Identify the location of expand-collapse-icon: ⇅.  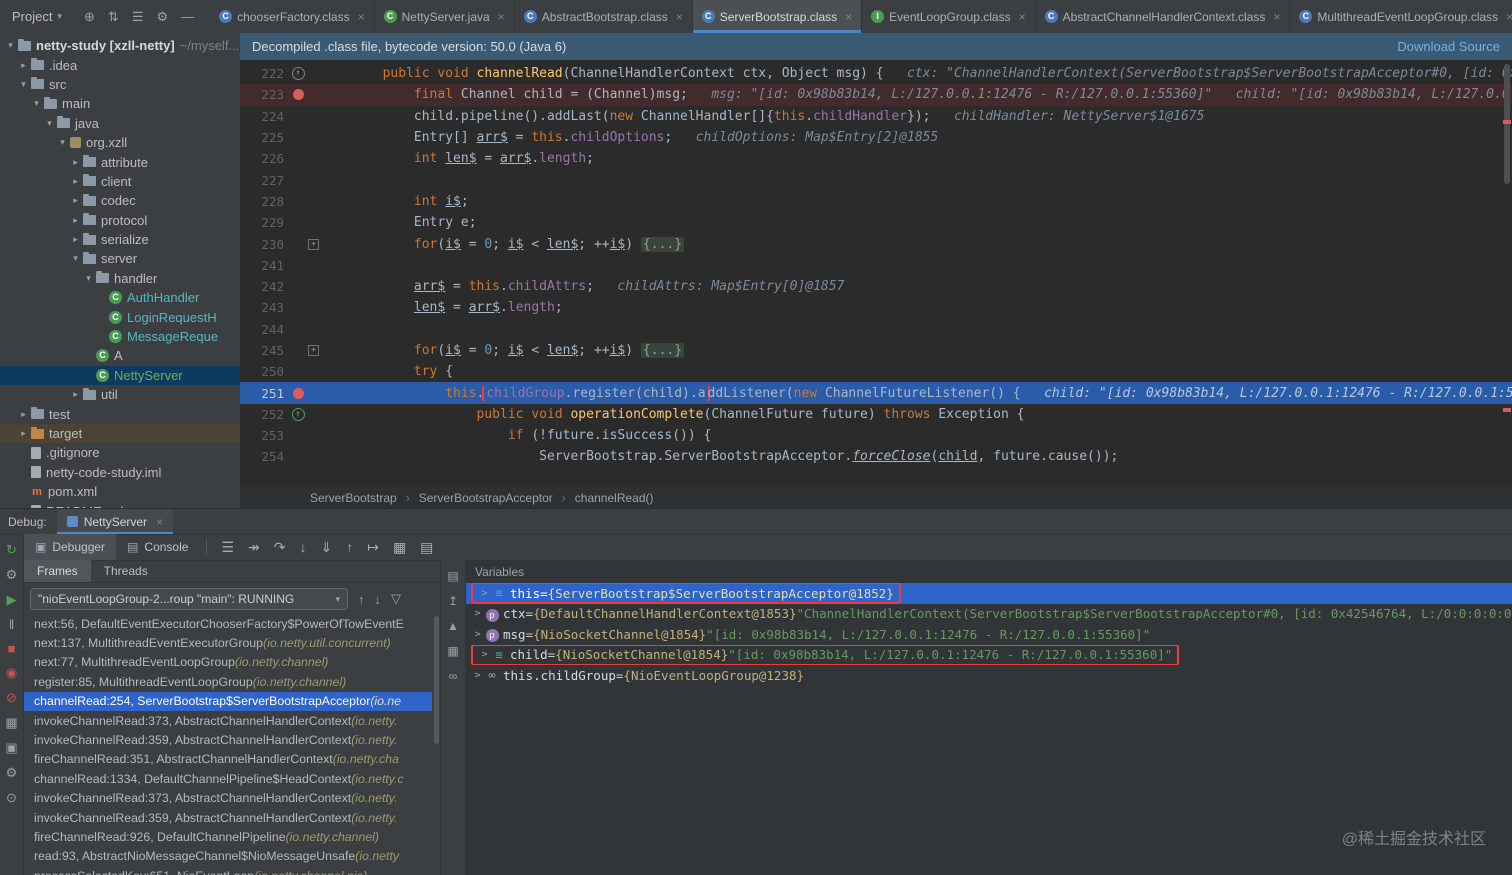
(113, 17).